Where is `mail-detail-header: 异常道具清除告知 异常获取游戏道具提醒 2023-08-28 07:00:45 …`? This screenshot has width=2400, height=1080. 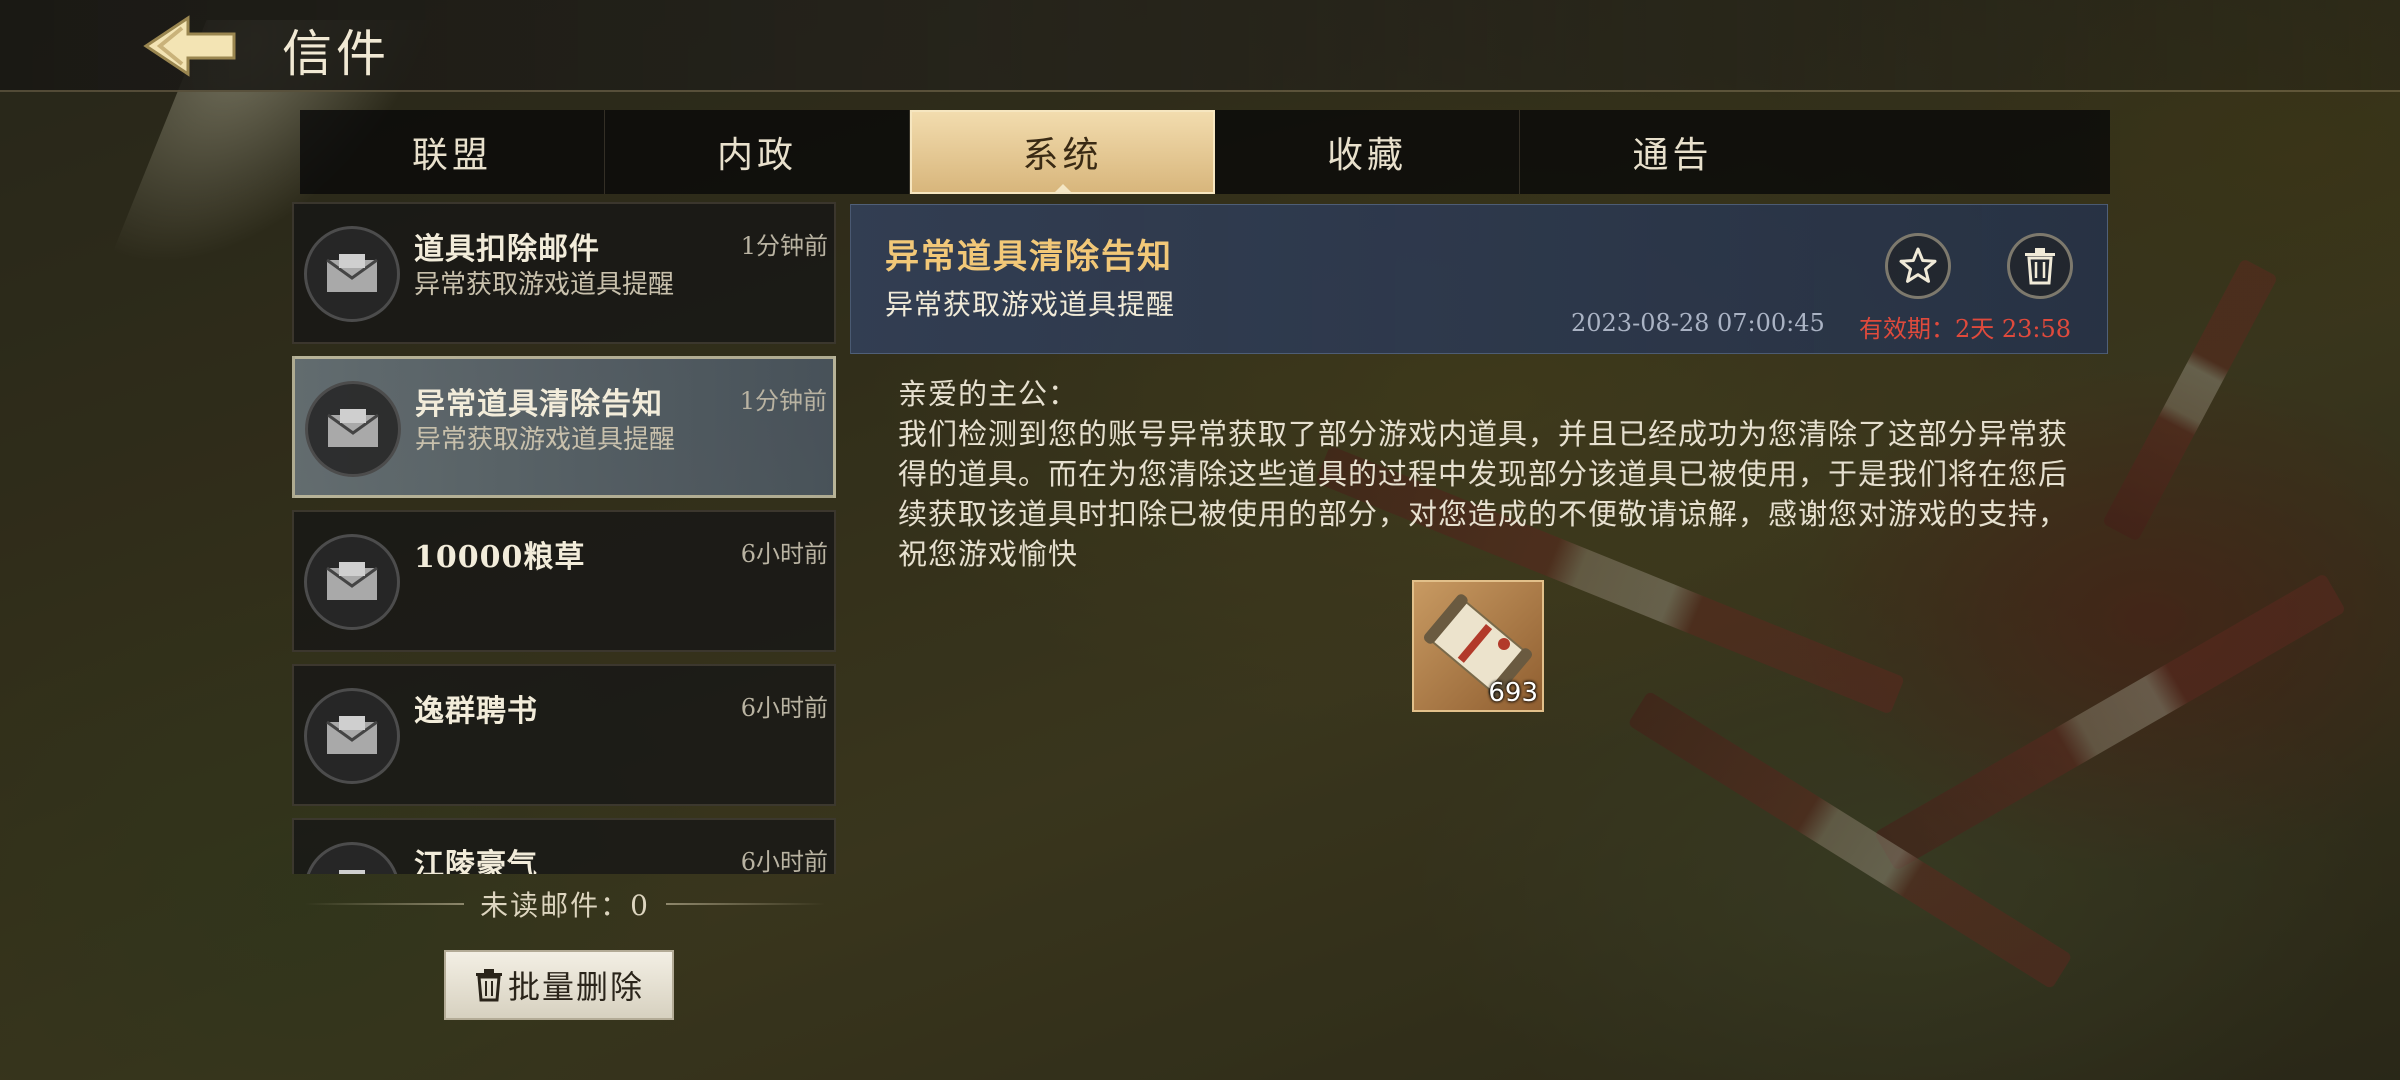
mail-detail-header: 异常道具清除告知 异常获取游戏道具提醒 2023-08-28 07:00:45 … is located at coordinates (1479, 279).